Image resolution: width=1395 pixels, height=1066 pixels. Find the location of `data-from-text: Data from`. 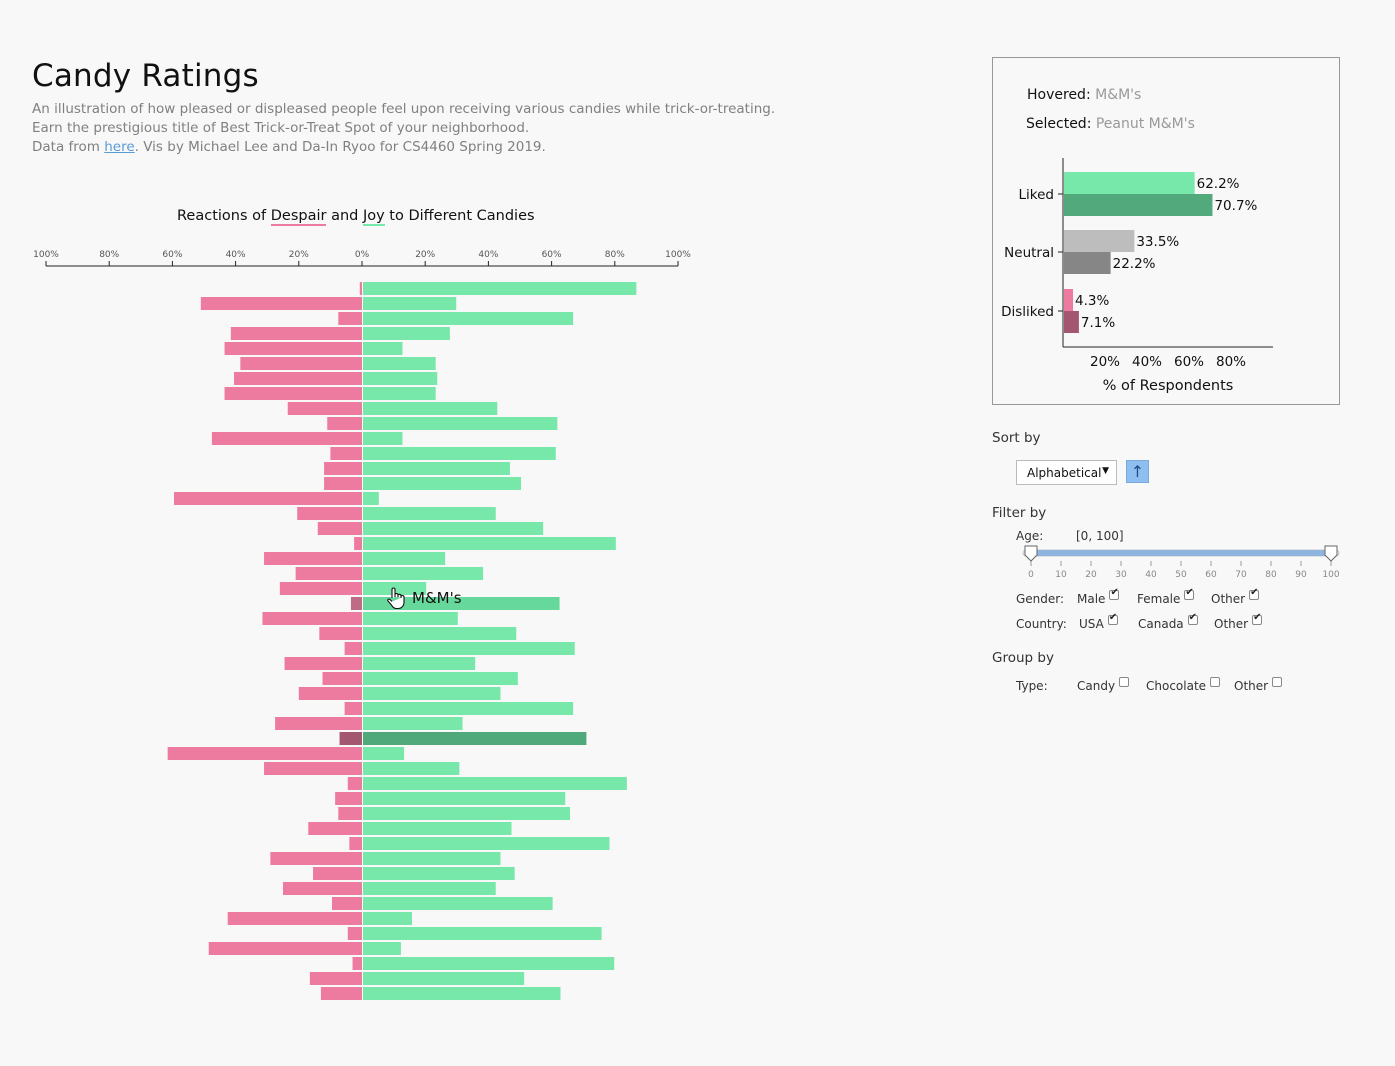

data-from-text: Data from is located at coordinates (68, 147).